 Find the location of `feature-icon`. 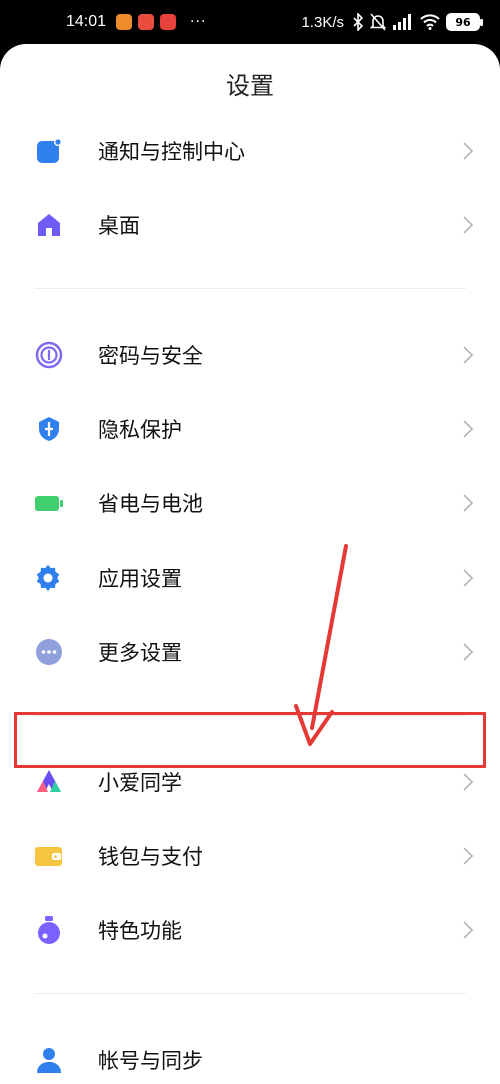

feature-icon is located at coordinates (49, 930).